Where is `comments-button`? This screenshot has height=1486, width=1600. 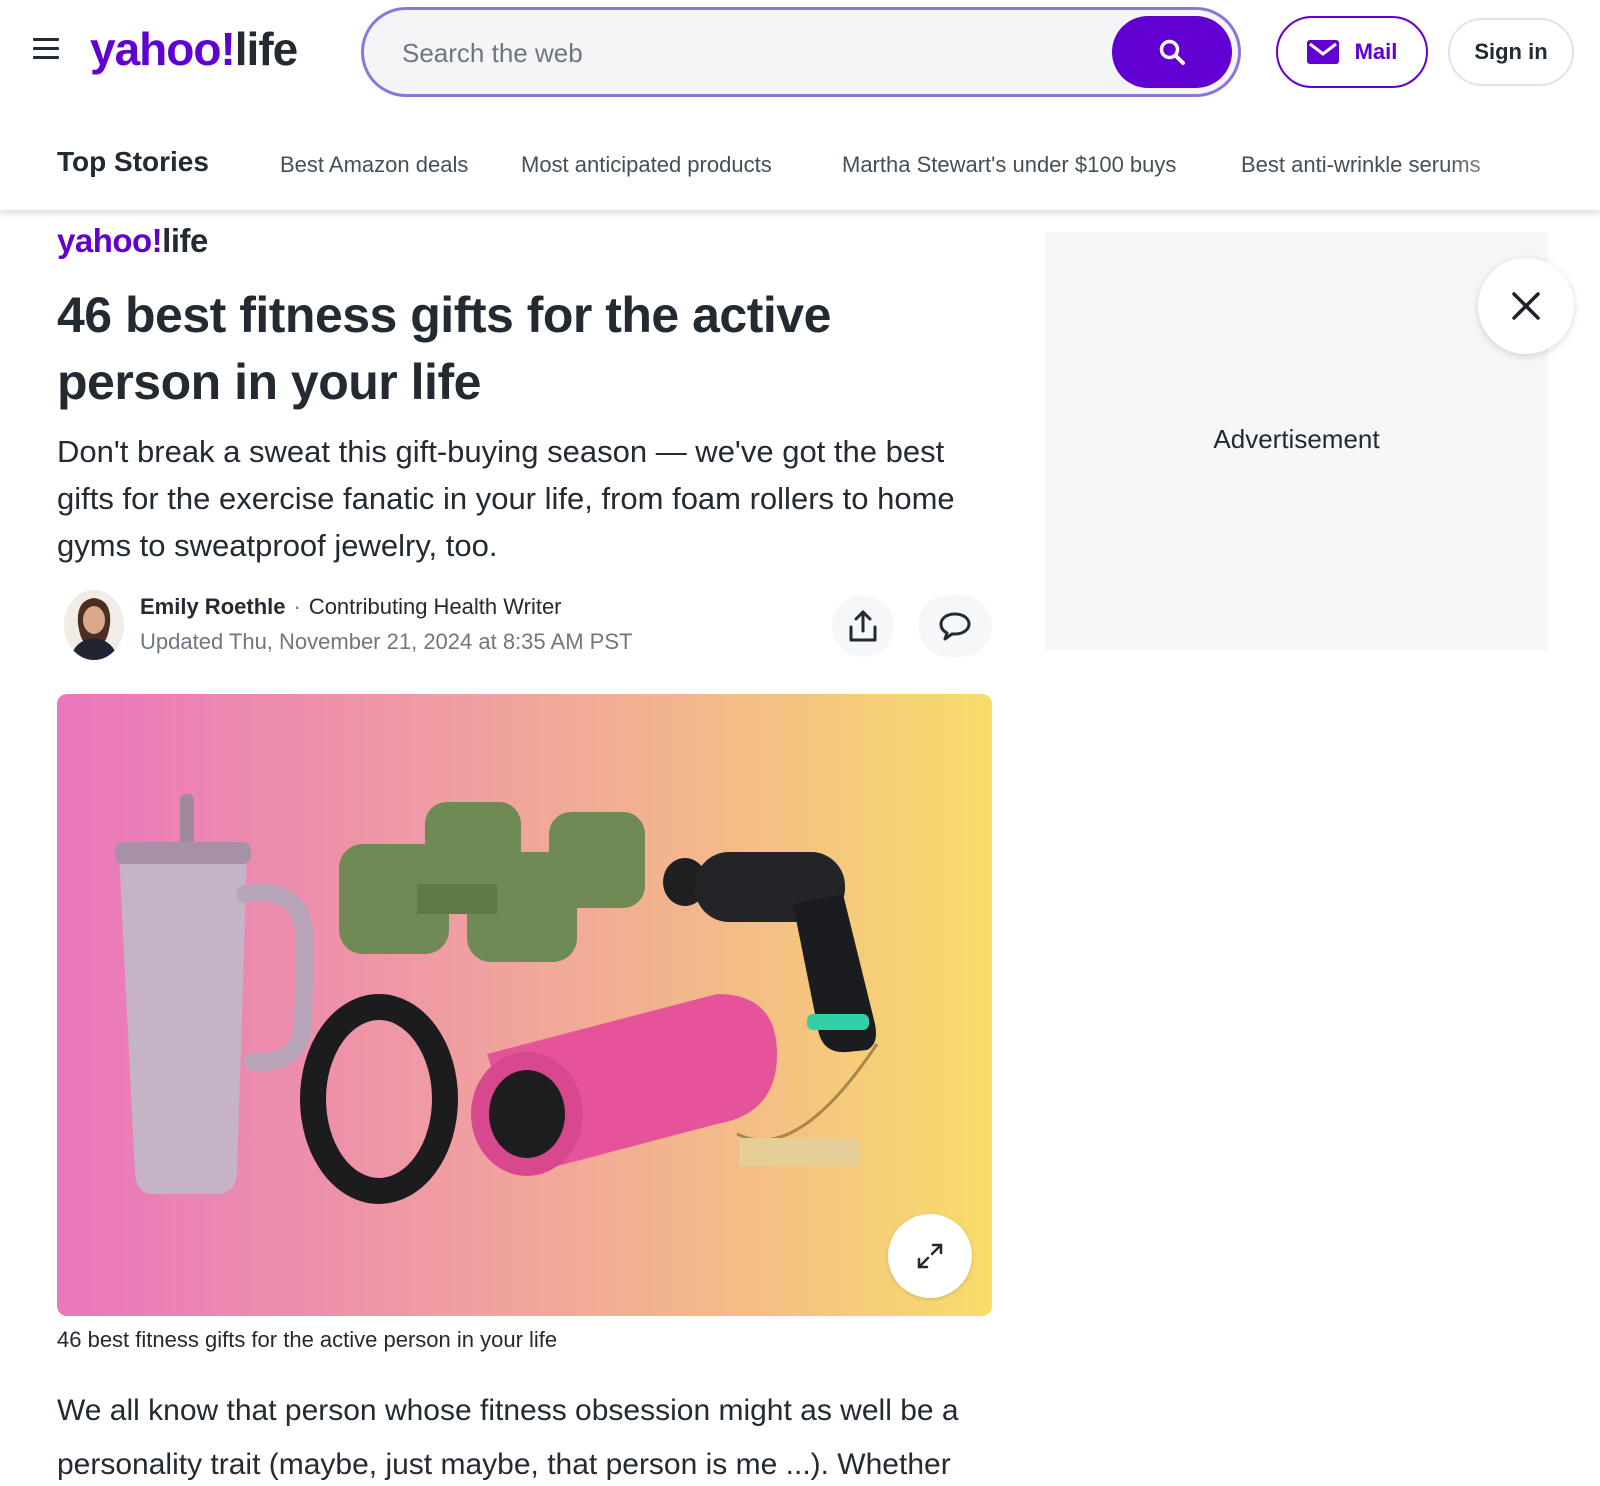 comments-button is located at coordinates (955, 626).